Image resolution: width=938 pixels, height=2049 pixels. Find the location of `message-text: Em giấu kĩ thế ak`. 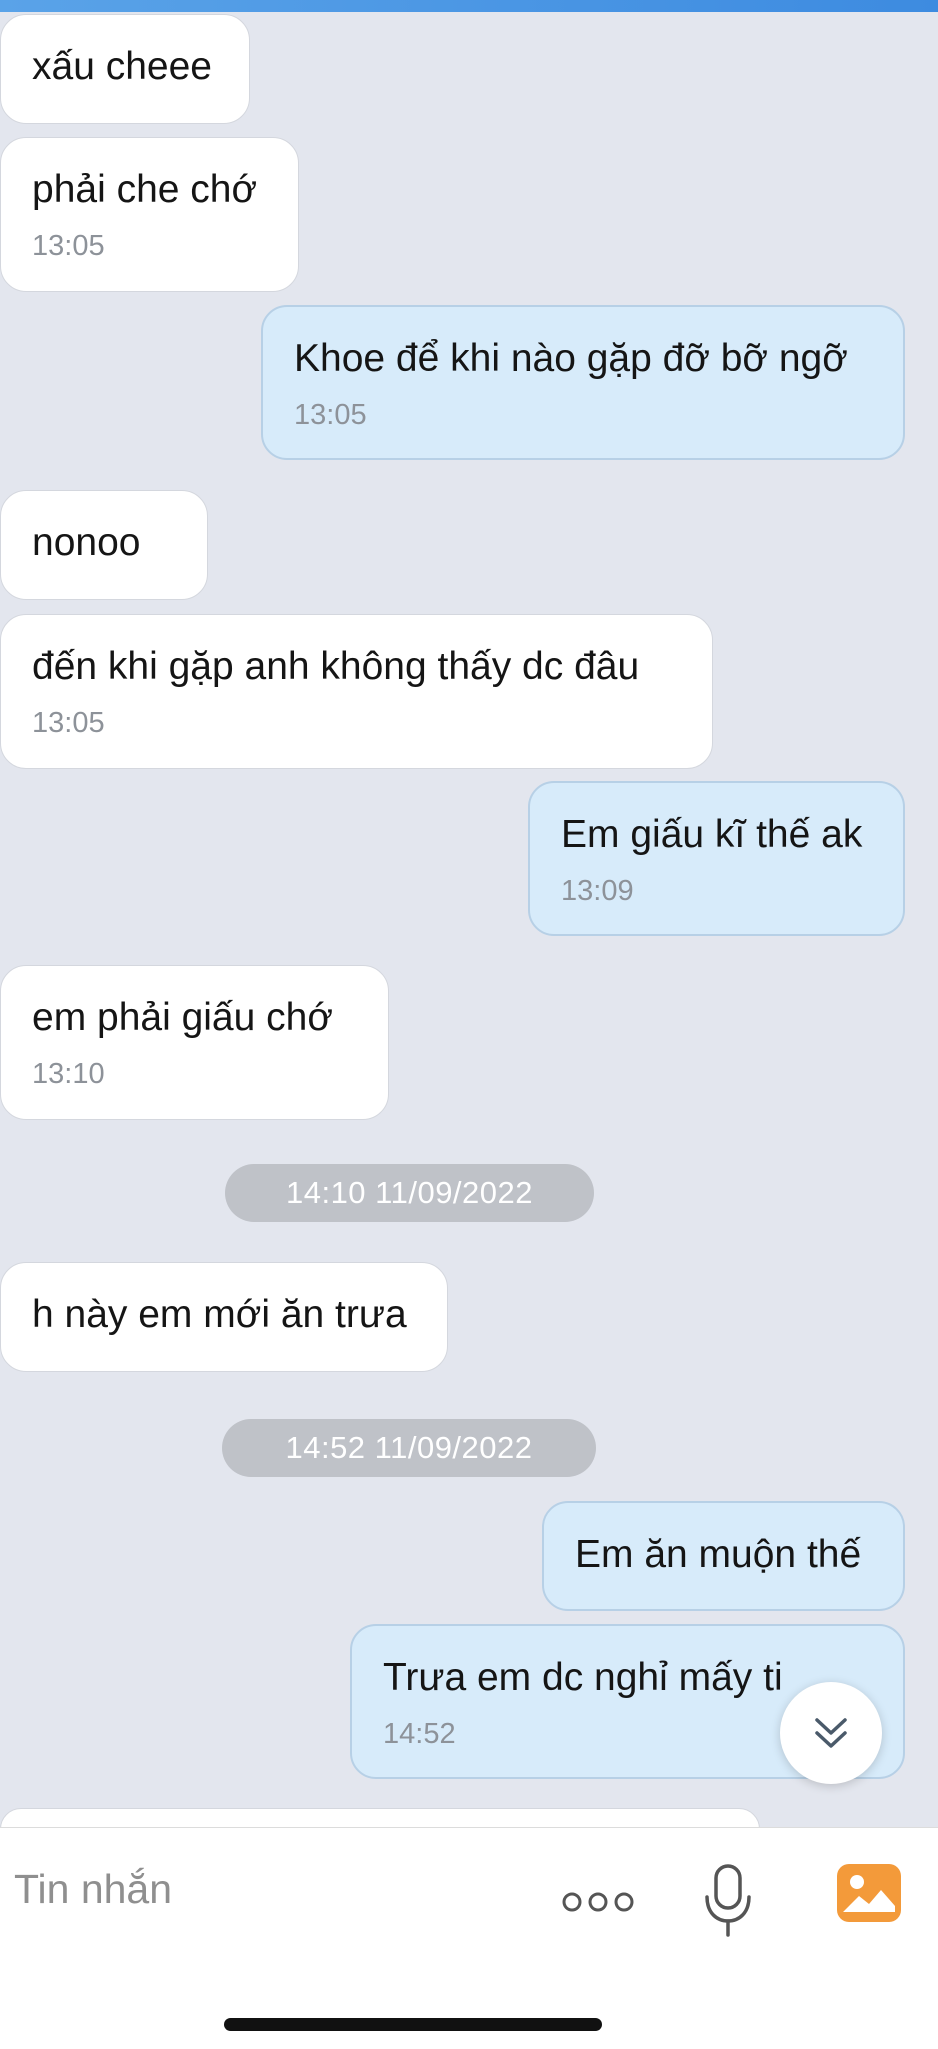

message-text: Em giấu kĩ thế ak is located at coordinates (712, 834).